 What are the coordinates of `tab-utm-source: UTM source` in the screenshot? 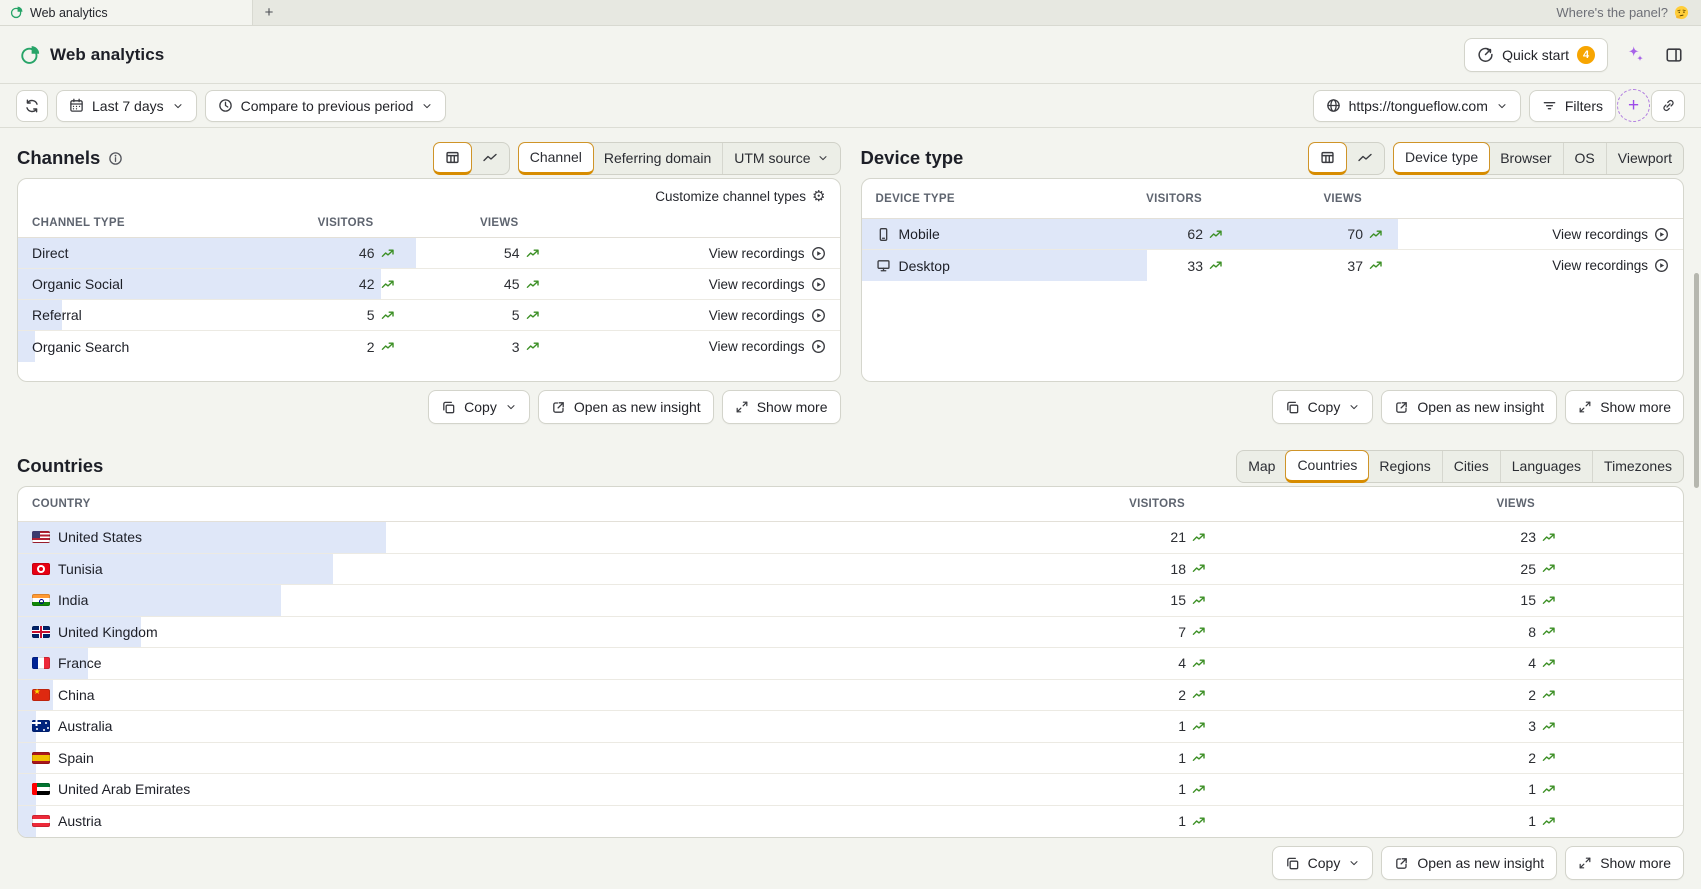 It's located at (780, 158).